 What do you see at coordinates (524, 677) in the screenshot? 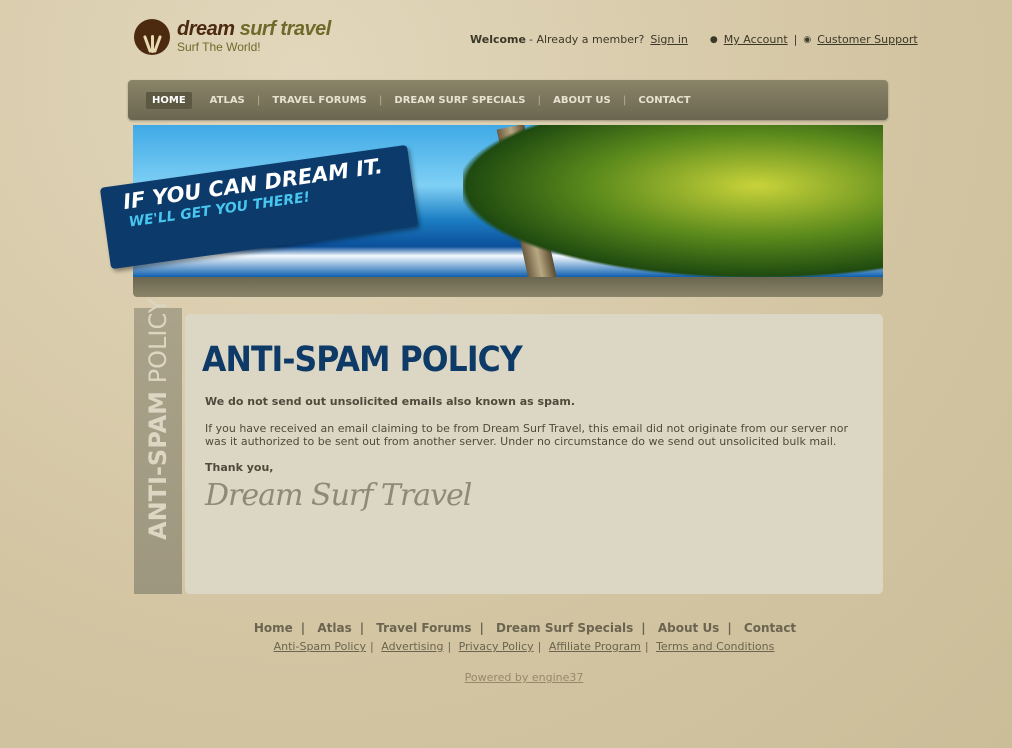
I see `powered-by-link: Powered by engine37` at bounding box center [524, 677].